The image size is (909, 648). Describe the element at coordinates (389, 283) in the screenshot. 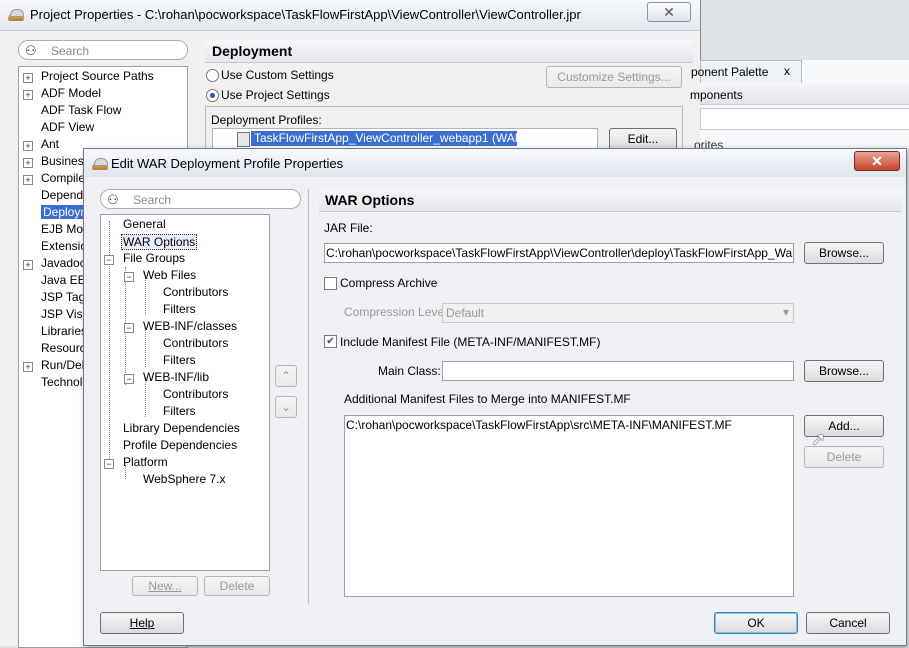

I see `compress-archive-label: Compress Archive` at that location.